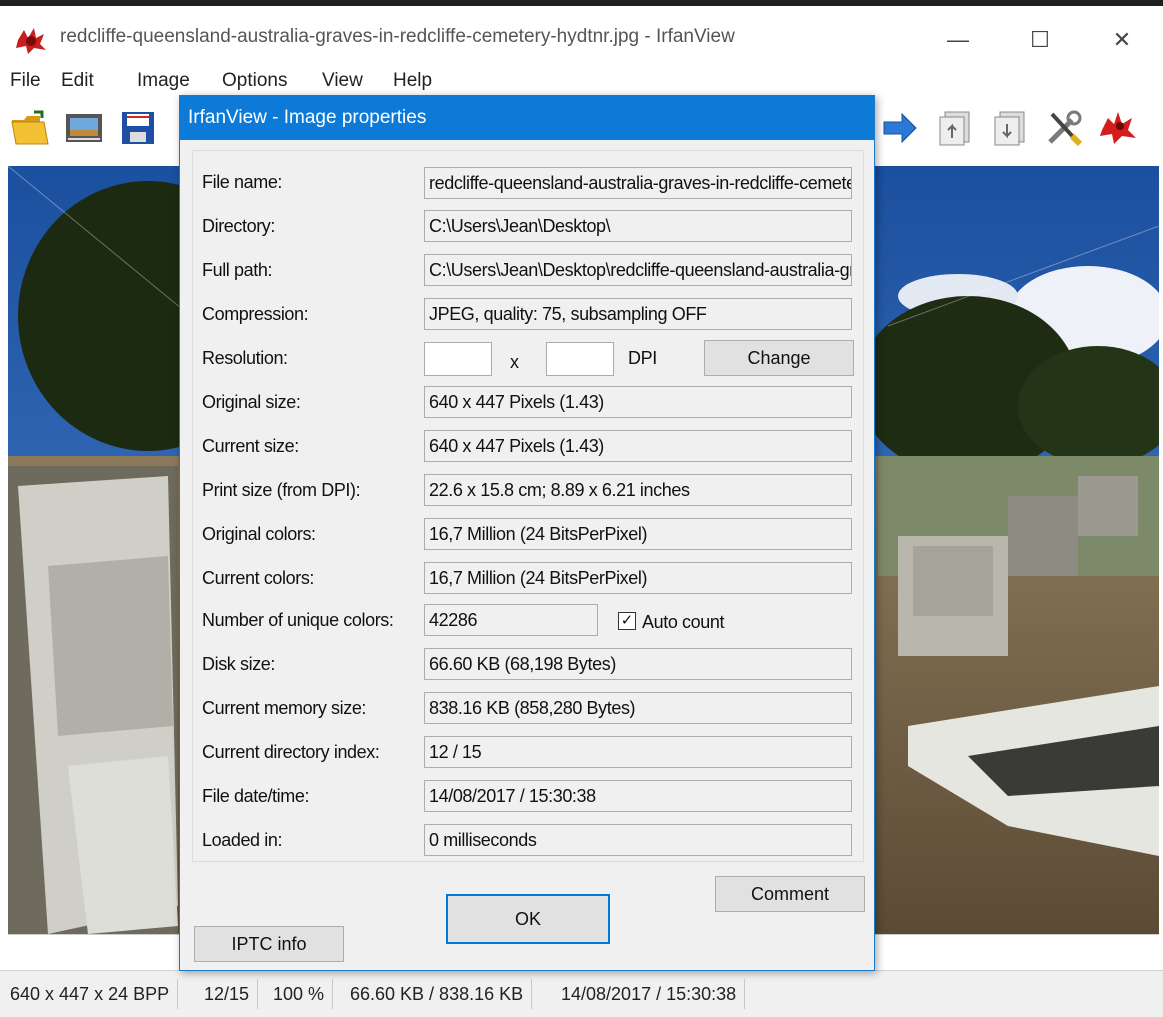 This screenshot has width=1163, height=1017. What do you see at coordinates (638, 402) in the screenshot?
I see `field-original-size: 640 x 447 Pixels (1.43)` at bounding box center [638, 402].